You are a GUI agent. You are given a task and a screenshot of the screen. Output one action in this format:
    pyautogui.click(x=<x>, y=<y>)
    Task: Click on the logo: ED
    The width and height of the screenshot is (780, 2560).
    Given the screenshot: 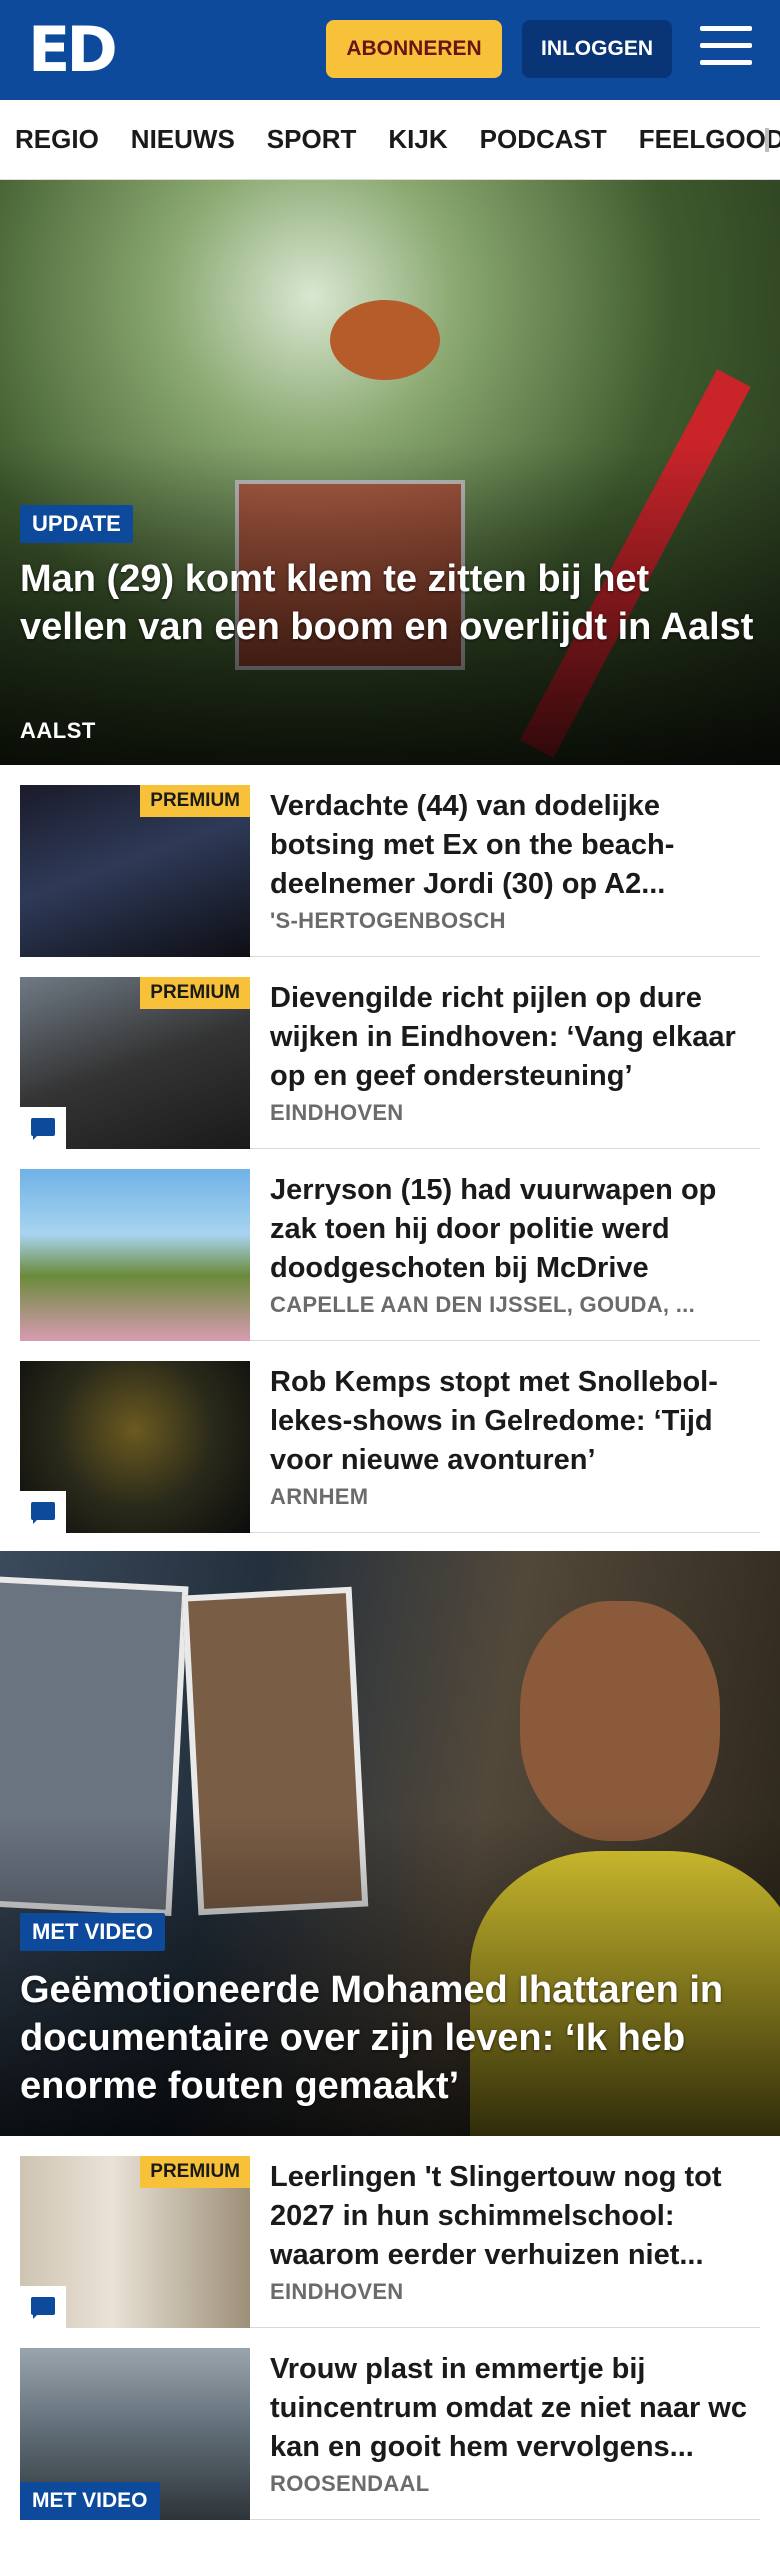 What is the action you would take?
    pyautogui.click(x=73, y=50)
    